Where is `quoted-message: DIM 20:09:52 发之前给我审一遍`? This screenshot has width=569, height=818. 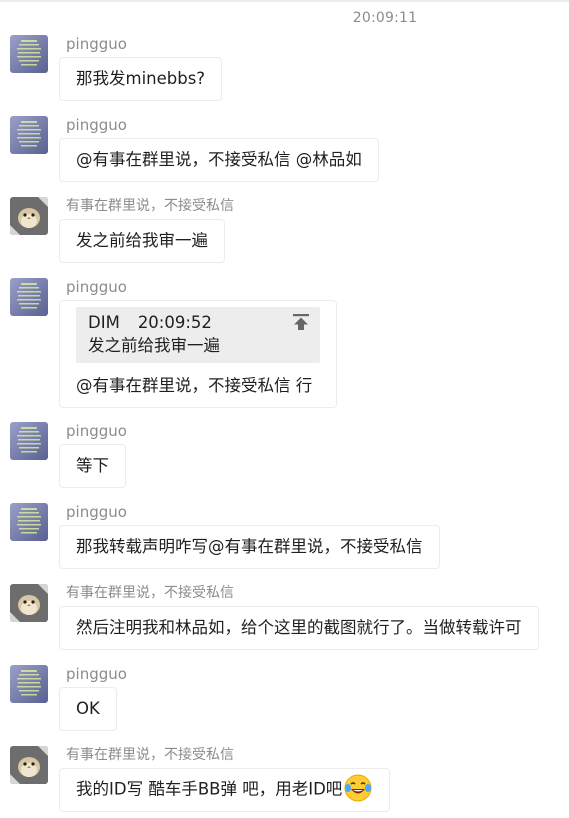
quoted-message: DIM 20:09:52 发之前给我审一遍 is located at coordinates (198, 335).